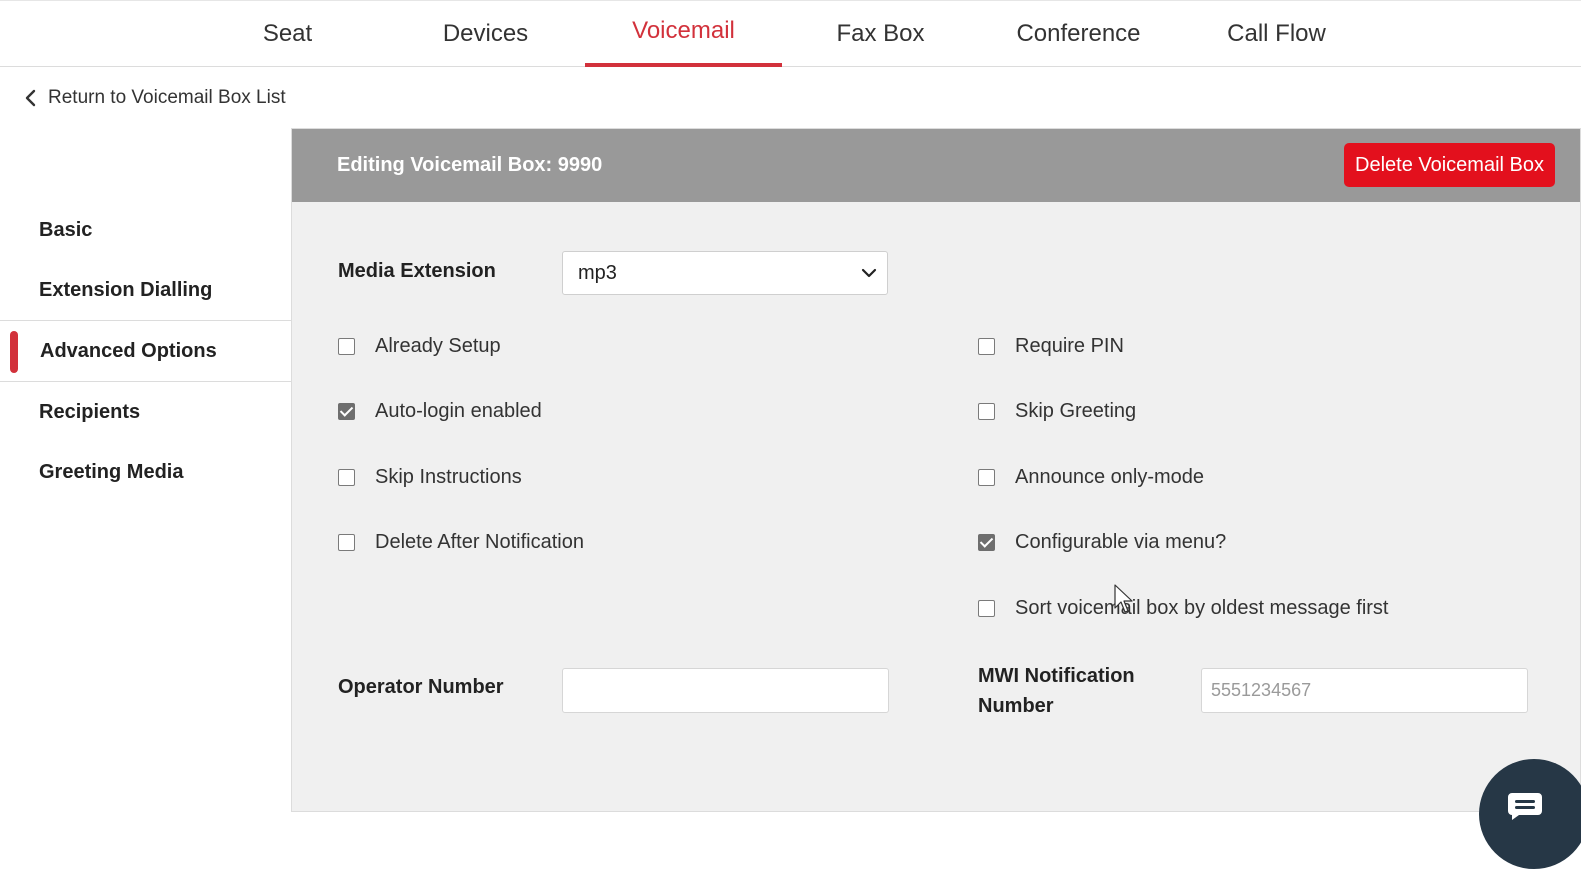 The width and height of the screenshot is (1581, 869). I want to click on nav-item-greeting-media: Greeting Media, so click(146, 472).